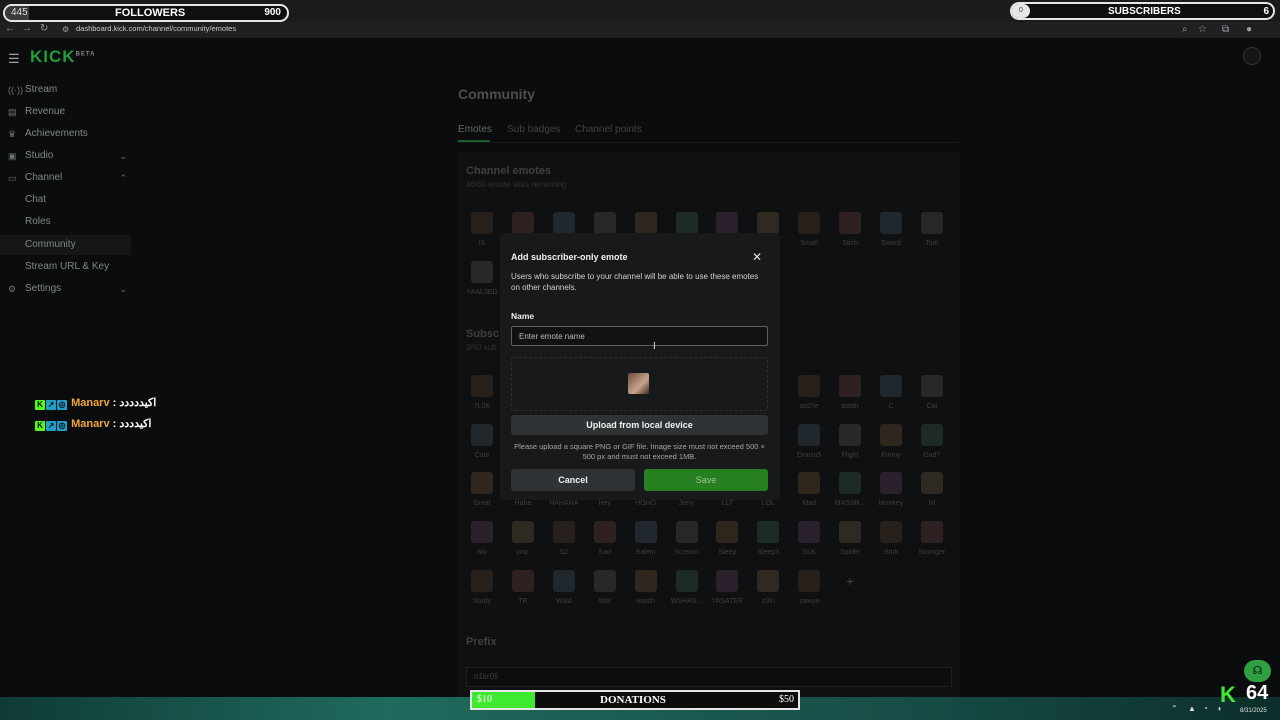 The height and width of the screenshot is (720, 1280). Describe the element at coordinates (573, 480) in the screenshot. I see `cancel-button: Cancel` at that location.